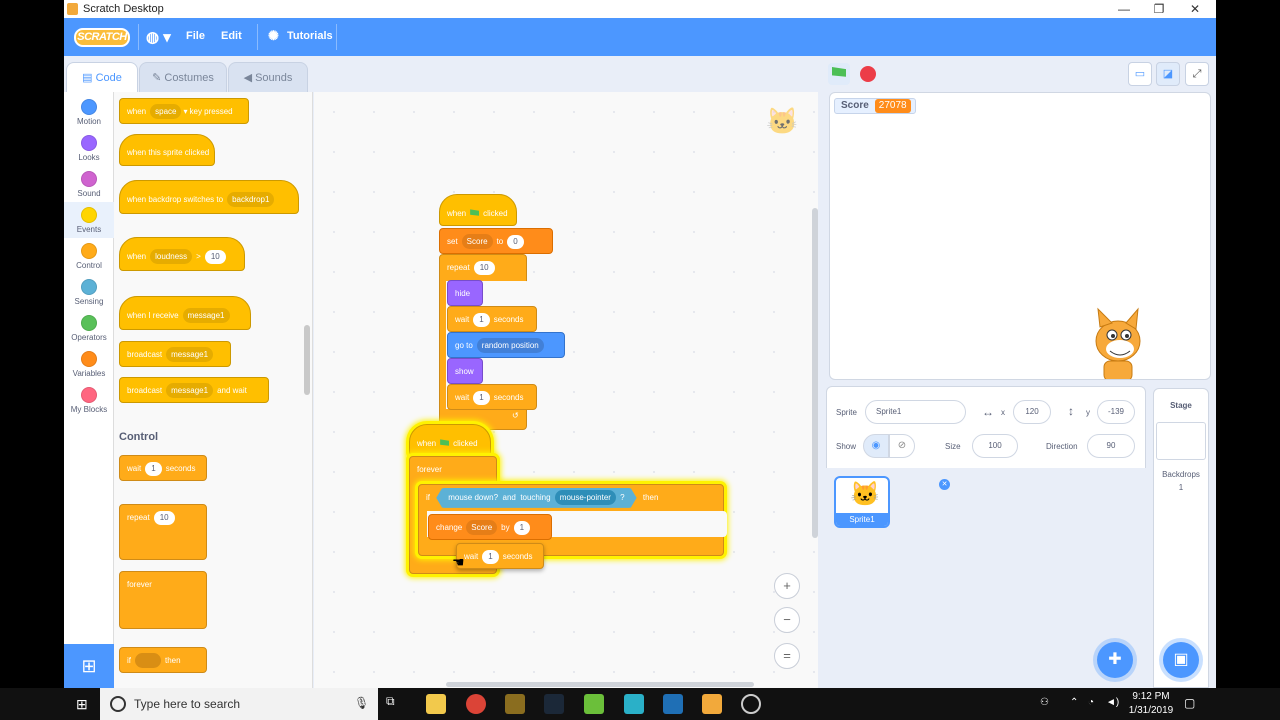 This screenshot has height=720, width=1280. I want to click on speaker-icon: ◀, so click(249, 78).